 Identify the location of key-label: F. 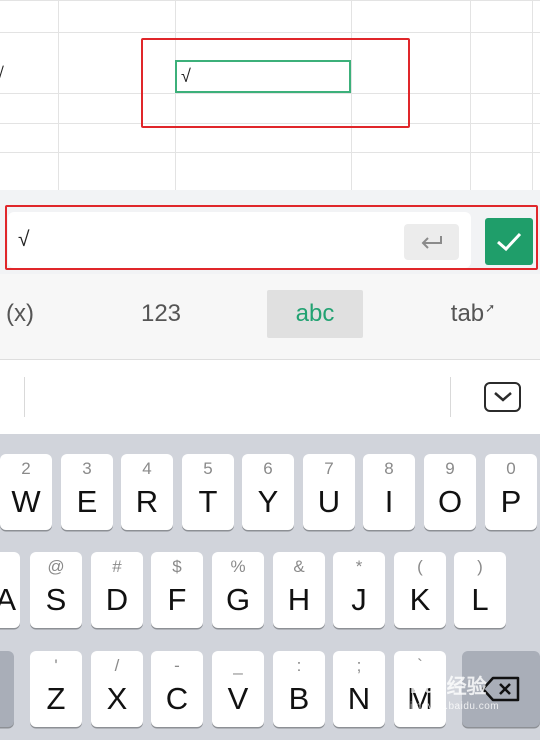
(177, 599).